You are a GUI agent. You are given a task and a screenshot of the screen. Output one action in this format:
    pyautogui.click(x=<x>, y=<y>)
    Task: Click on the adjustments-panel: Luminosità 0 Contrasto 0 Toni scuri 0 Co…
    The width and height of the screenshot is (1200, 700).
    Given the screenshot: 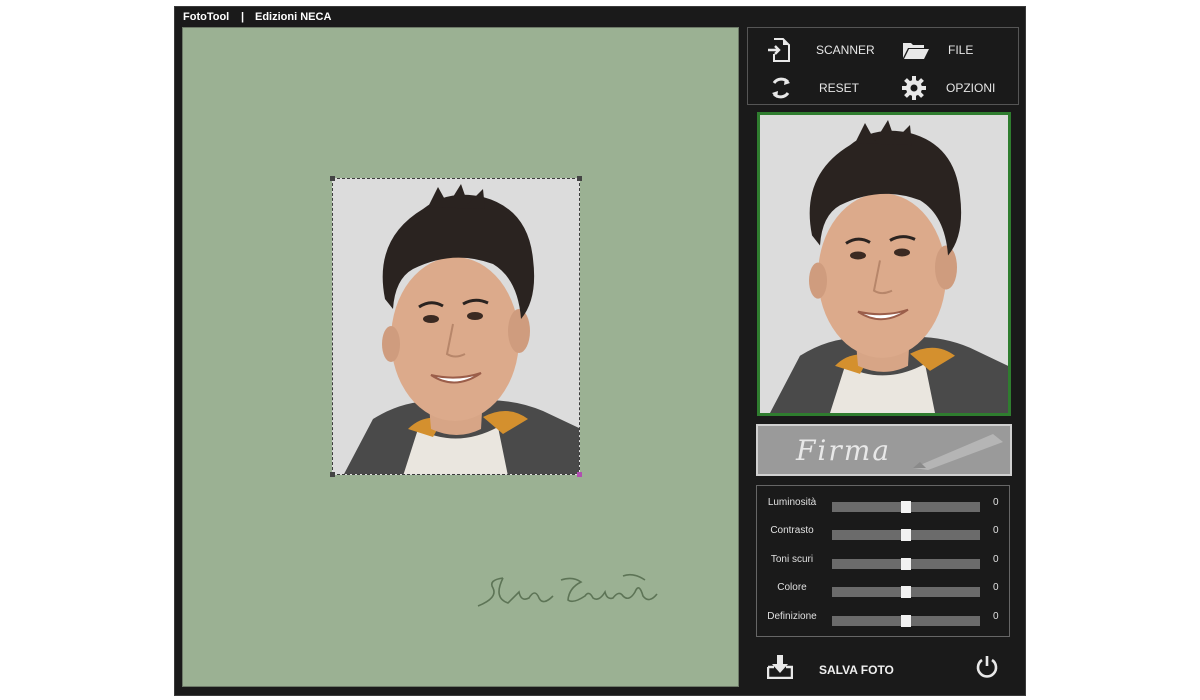 What is the action you would take?
    pyautogui.click(x=883, y=561)
    